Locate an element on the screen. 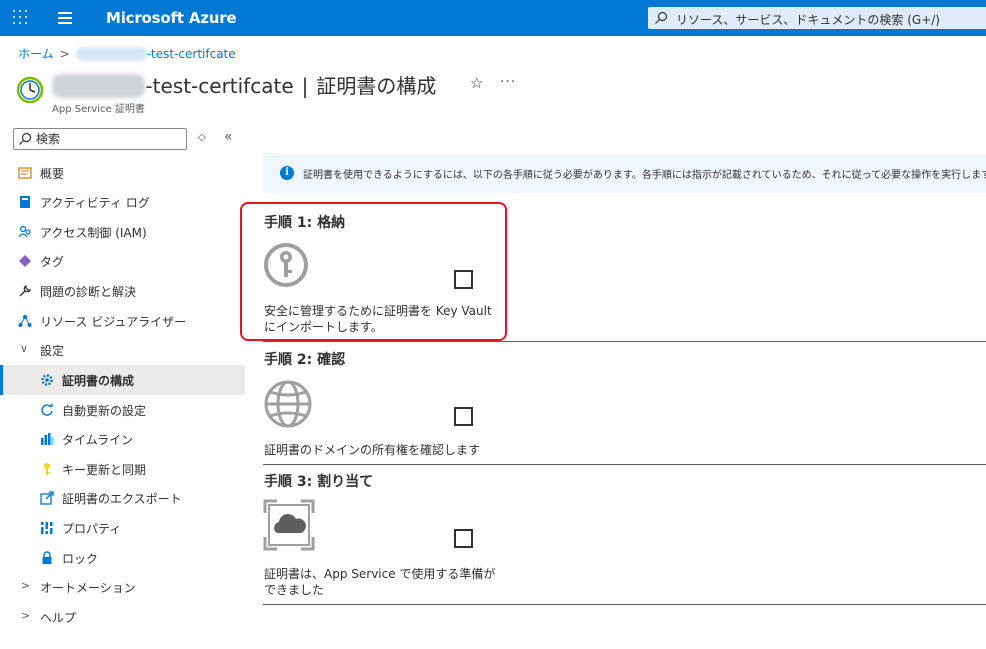 This screenshot has width=986, height=649. sidebar-item-label: 証明書のエクスポート is located at coordinates (122, 499).